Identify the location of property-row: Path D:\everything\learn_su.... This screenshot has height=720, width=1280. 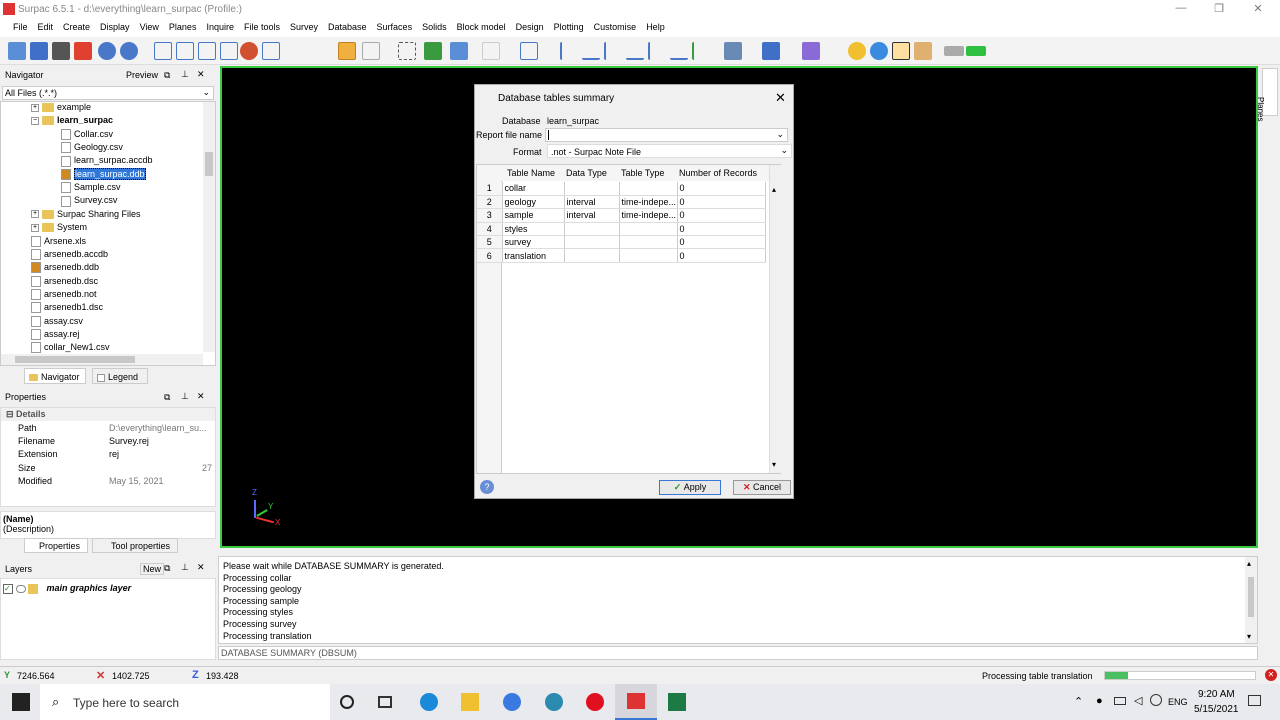
(108, 428).